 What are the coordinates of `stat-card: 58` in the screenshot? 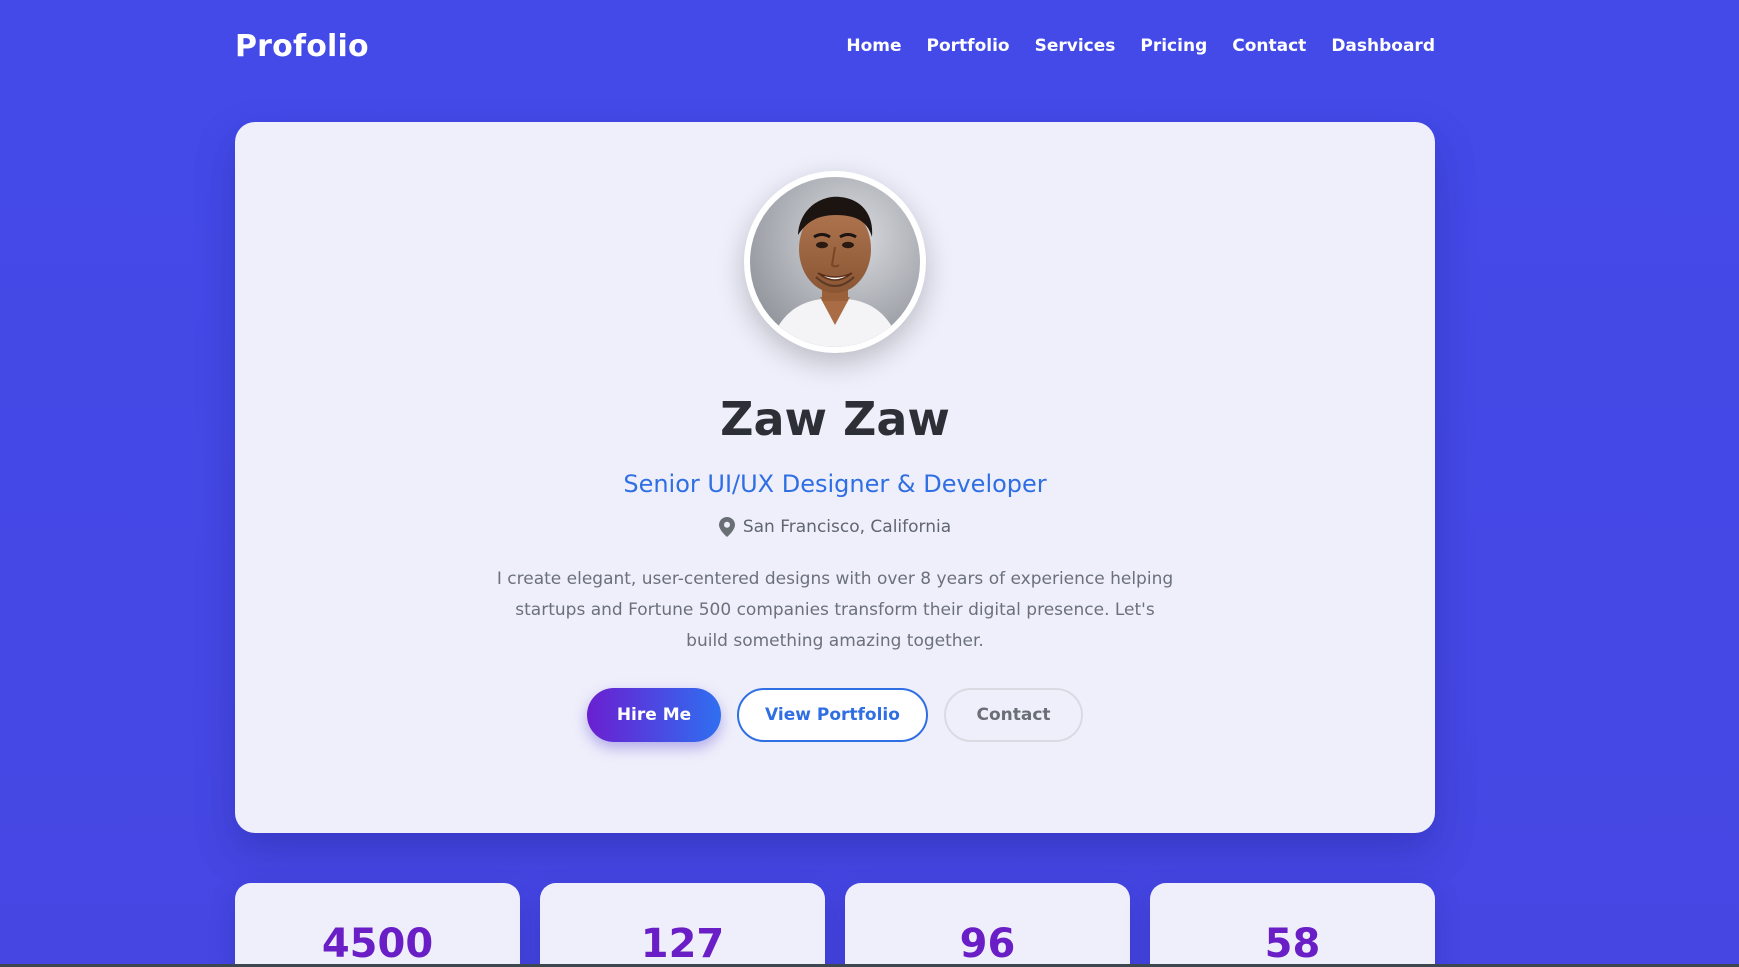 It's located at (1292, 925).